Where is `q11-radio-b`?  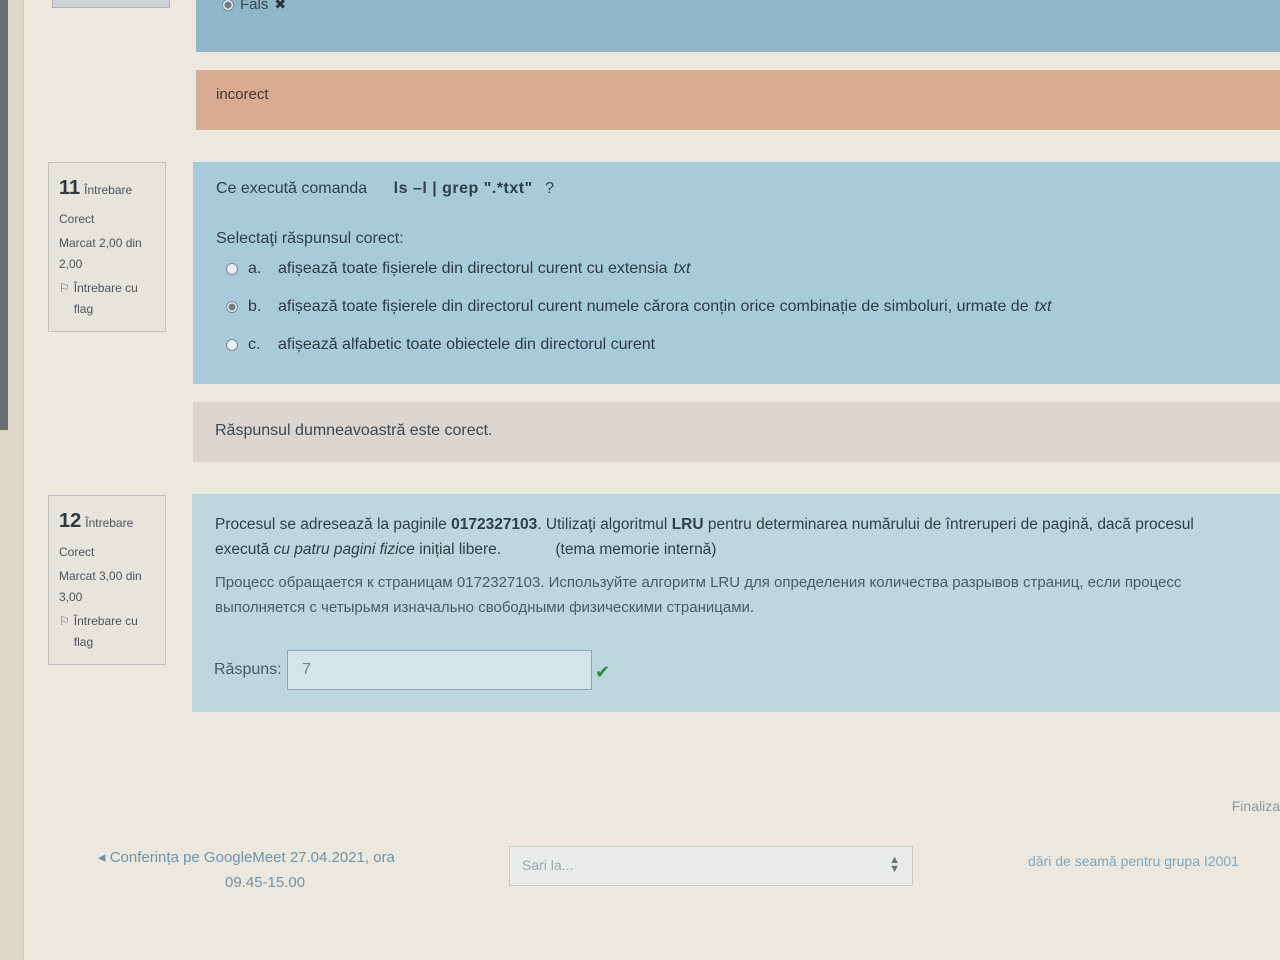 q11-radio-b is located at coordinates (232, 307).